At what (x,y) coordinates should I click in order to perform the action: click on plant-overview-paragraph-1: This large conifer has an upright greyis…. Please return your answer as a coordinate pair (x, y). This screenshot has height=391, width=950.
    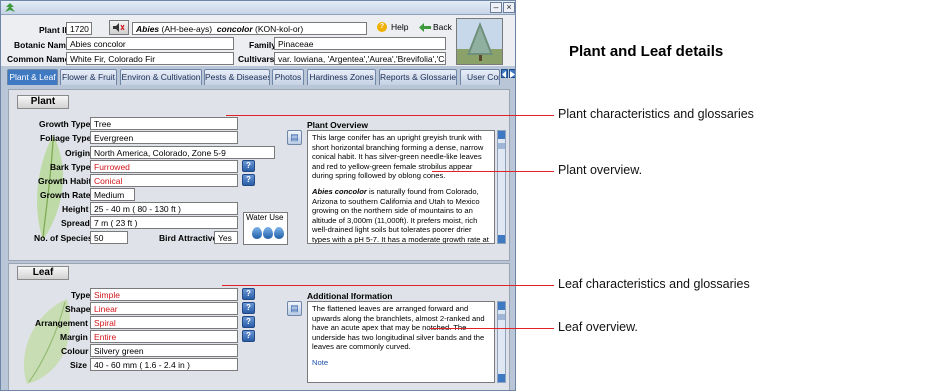
    Looking at the image, I should click on (398, 157).